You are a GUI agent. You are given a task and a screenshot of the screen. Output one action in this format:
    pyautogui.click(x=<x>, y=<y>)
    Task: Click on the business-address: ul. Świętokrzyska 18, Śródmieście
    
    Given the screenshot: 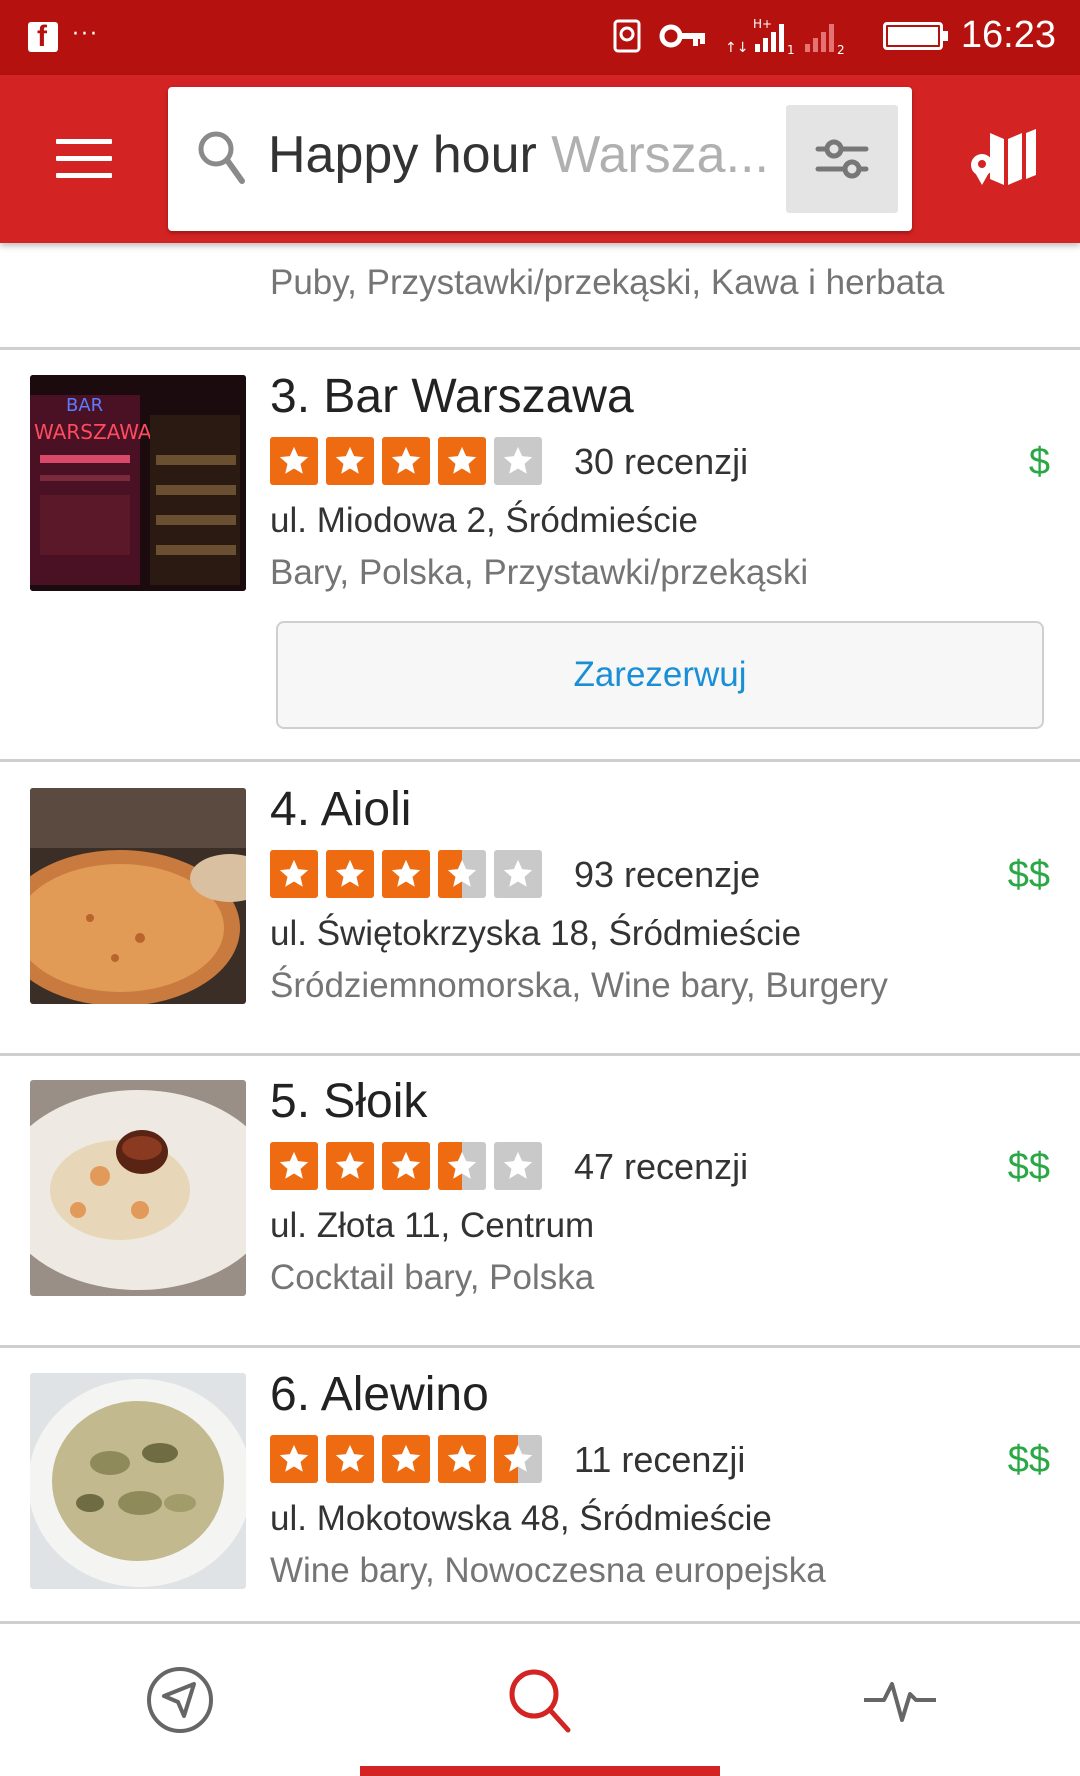 What is the action you would take?
    pyautogui.click(x=536, y=933)
    